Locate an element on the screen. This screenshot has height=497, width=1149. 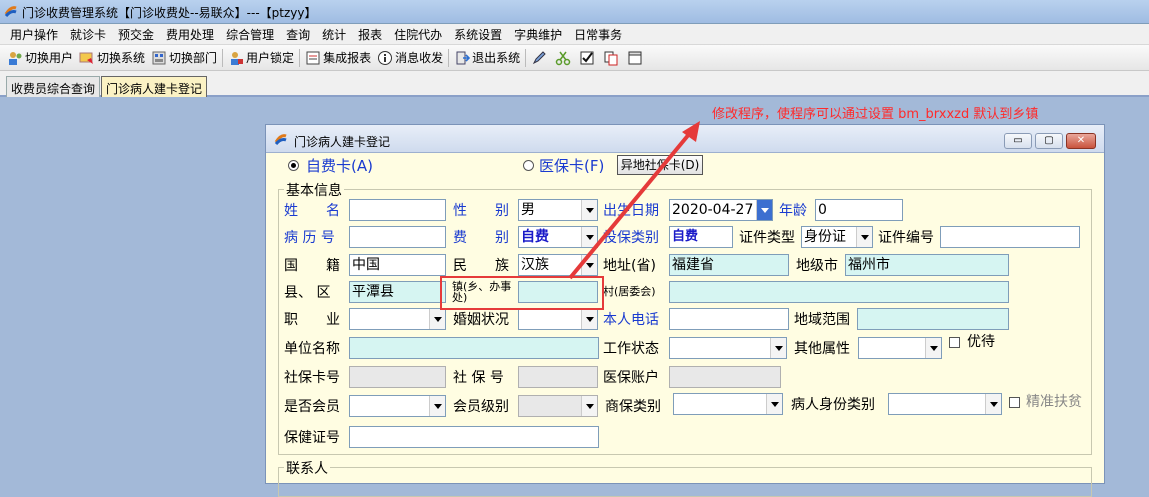
menu-deposit: 预交金 is located at coordinates (136, 34).